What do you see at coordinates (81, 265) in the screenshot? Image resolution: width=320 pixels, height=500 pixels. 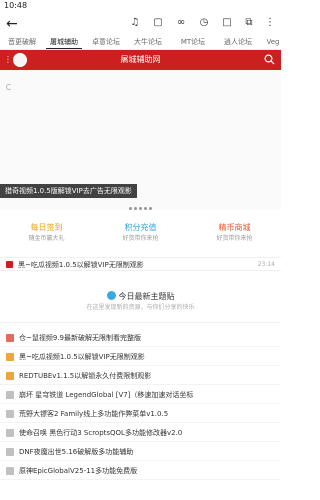 I see `notice-text: 黑~吃瓜视频1.0.5以解锁VIP无限制观影` at bounding box center [81, 265].